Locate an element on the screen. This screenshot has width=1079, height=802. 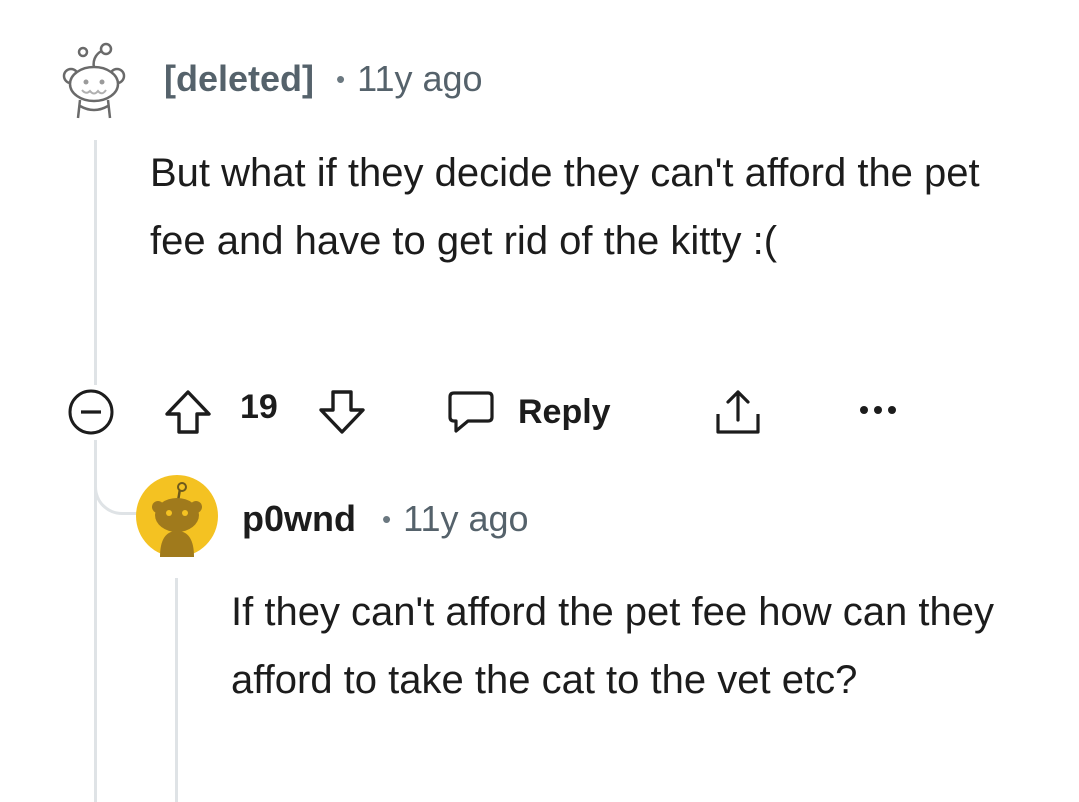
thread-line-main is located at coordinates (95, 262).